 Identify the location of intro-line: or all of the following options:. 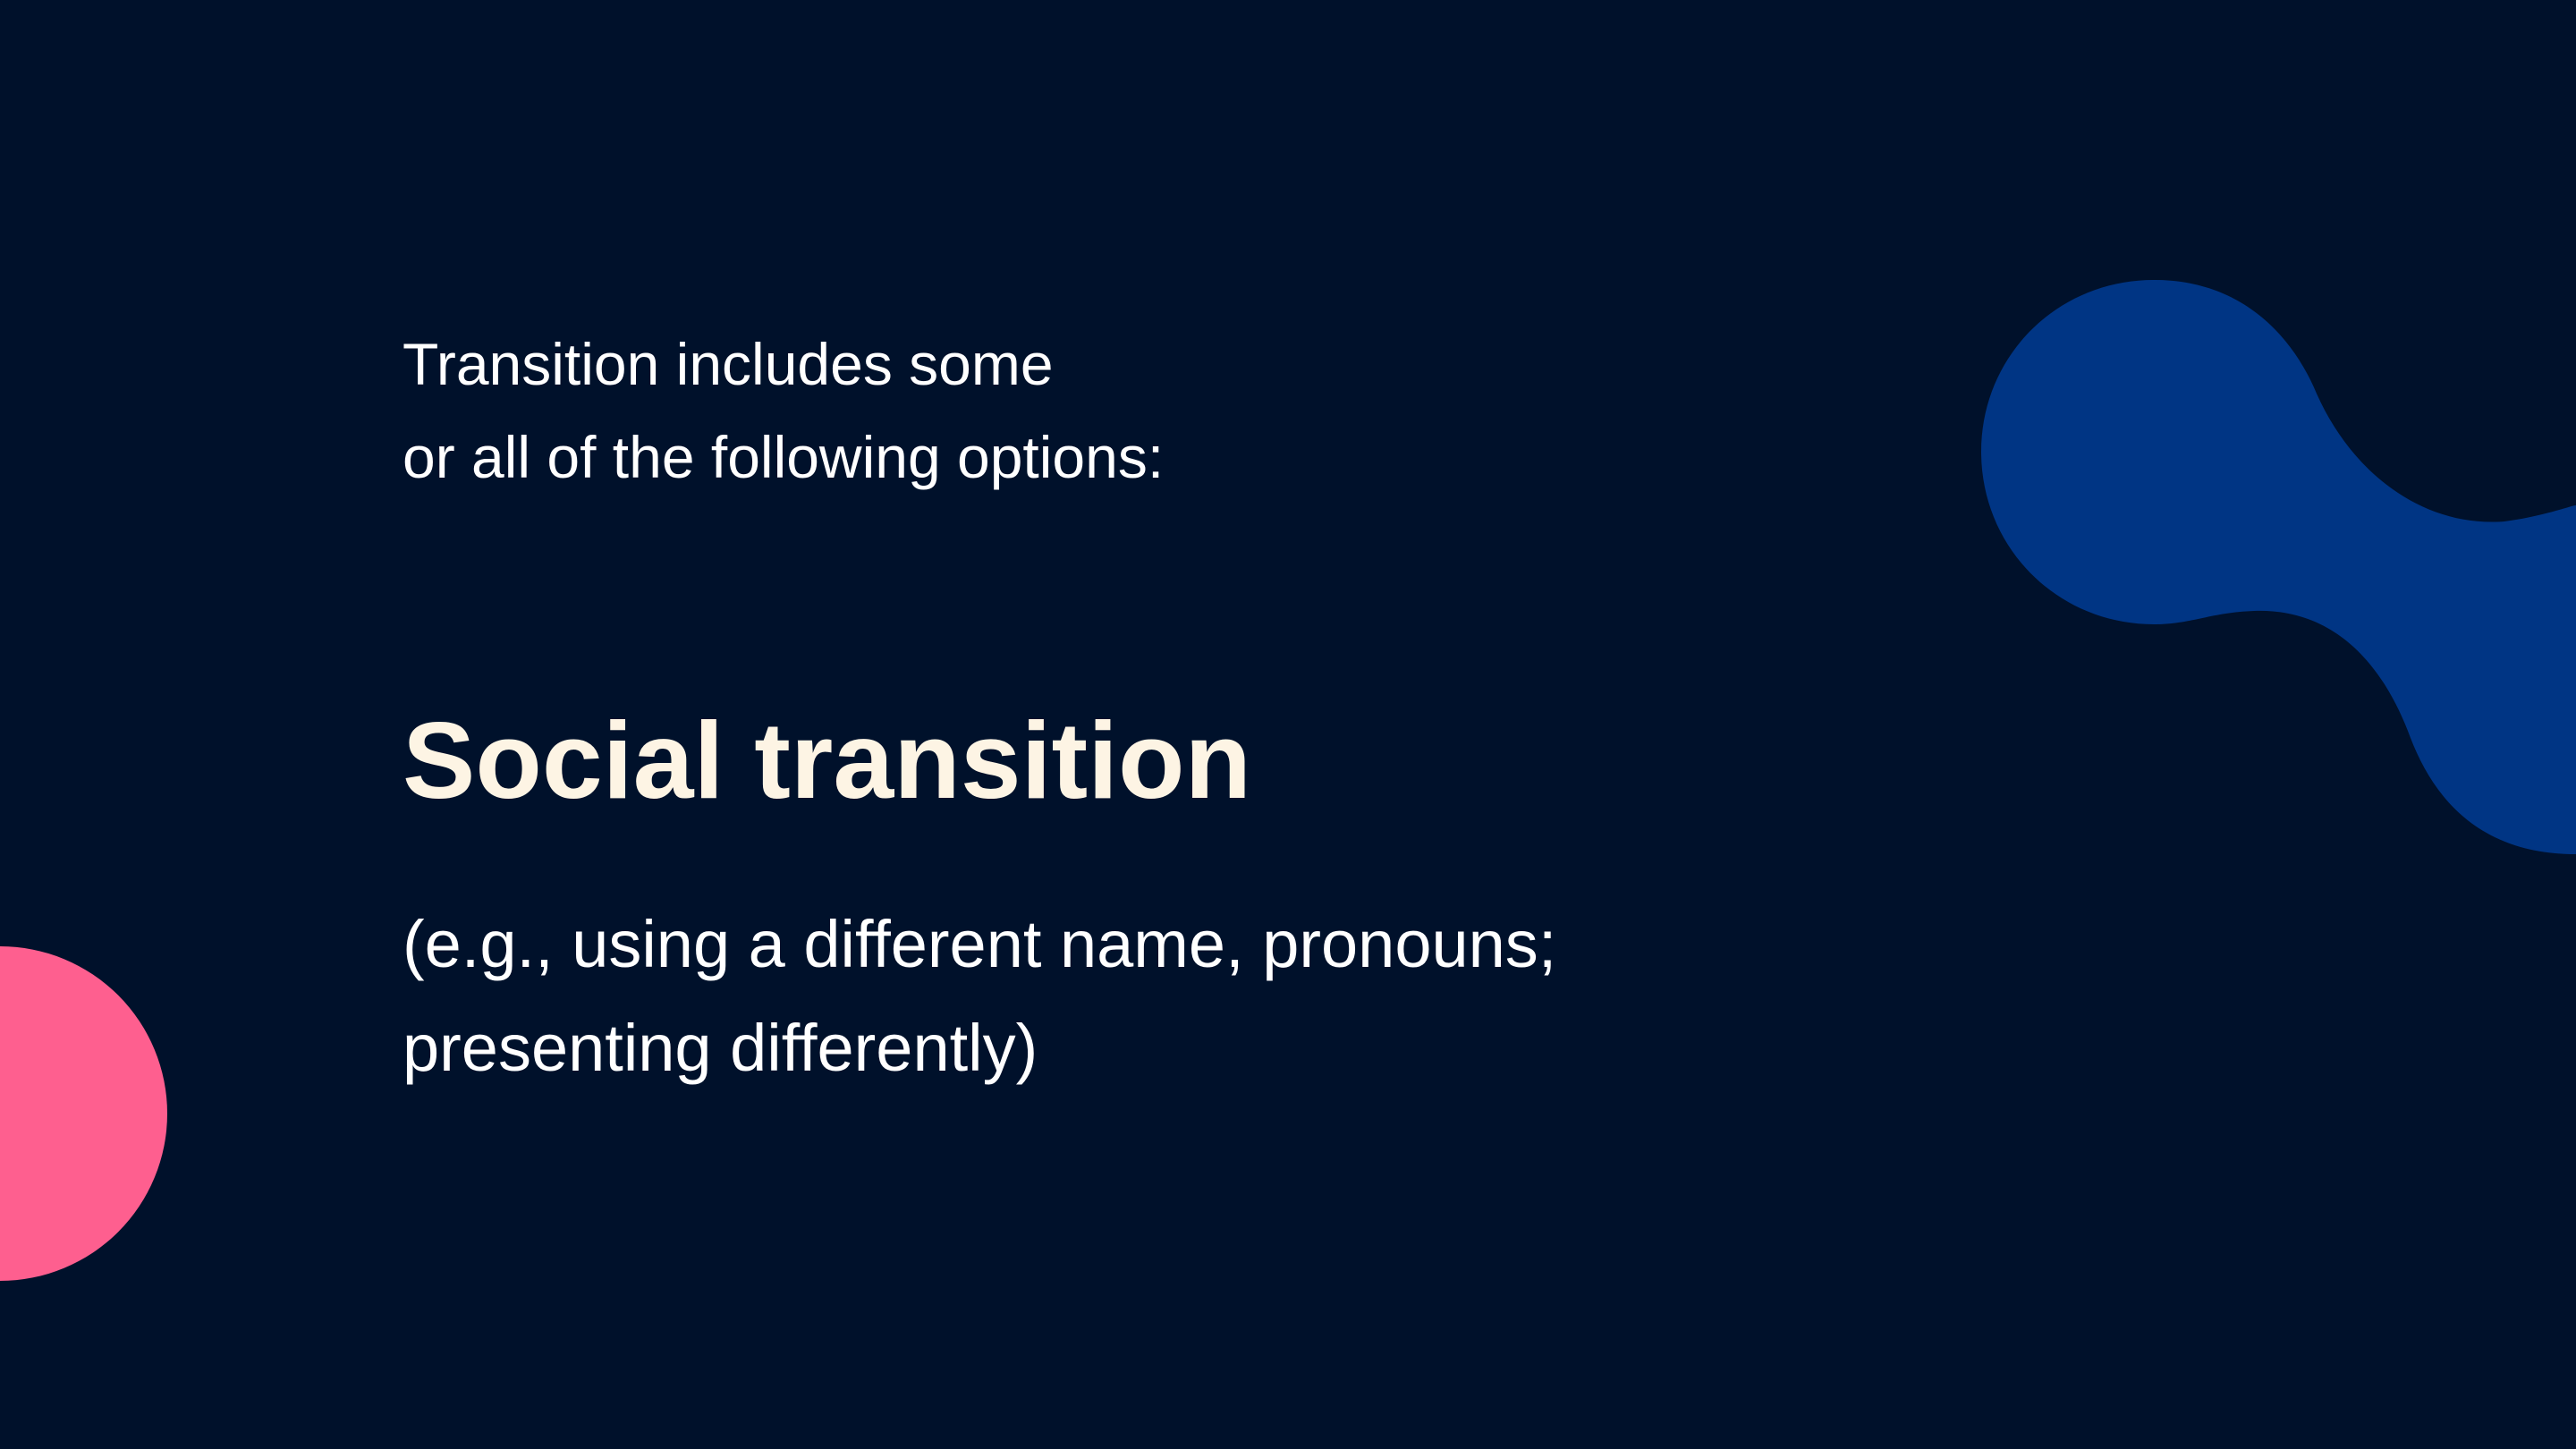
(783, 457).